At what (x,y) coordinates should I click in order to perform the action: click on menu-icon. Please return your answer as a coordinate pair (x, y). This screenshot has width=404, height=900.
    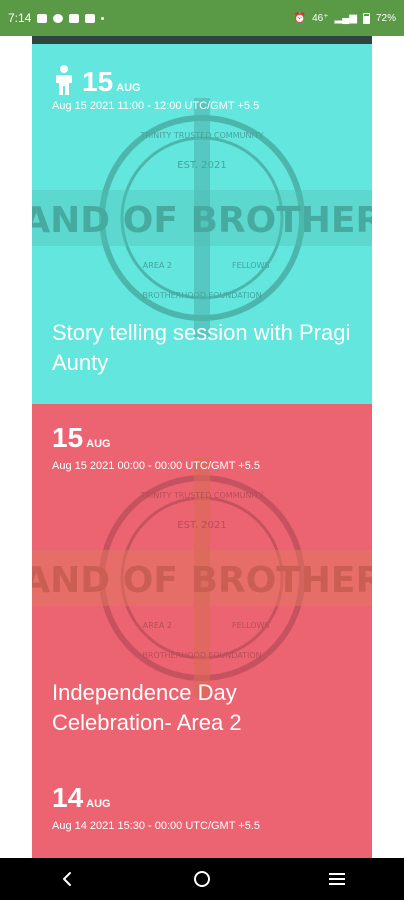
    Looking at the image, I should click on (336, 879).